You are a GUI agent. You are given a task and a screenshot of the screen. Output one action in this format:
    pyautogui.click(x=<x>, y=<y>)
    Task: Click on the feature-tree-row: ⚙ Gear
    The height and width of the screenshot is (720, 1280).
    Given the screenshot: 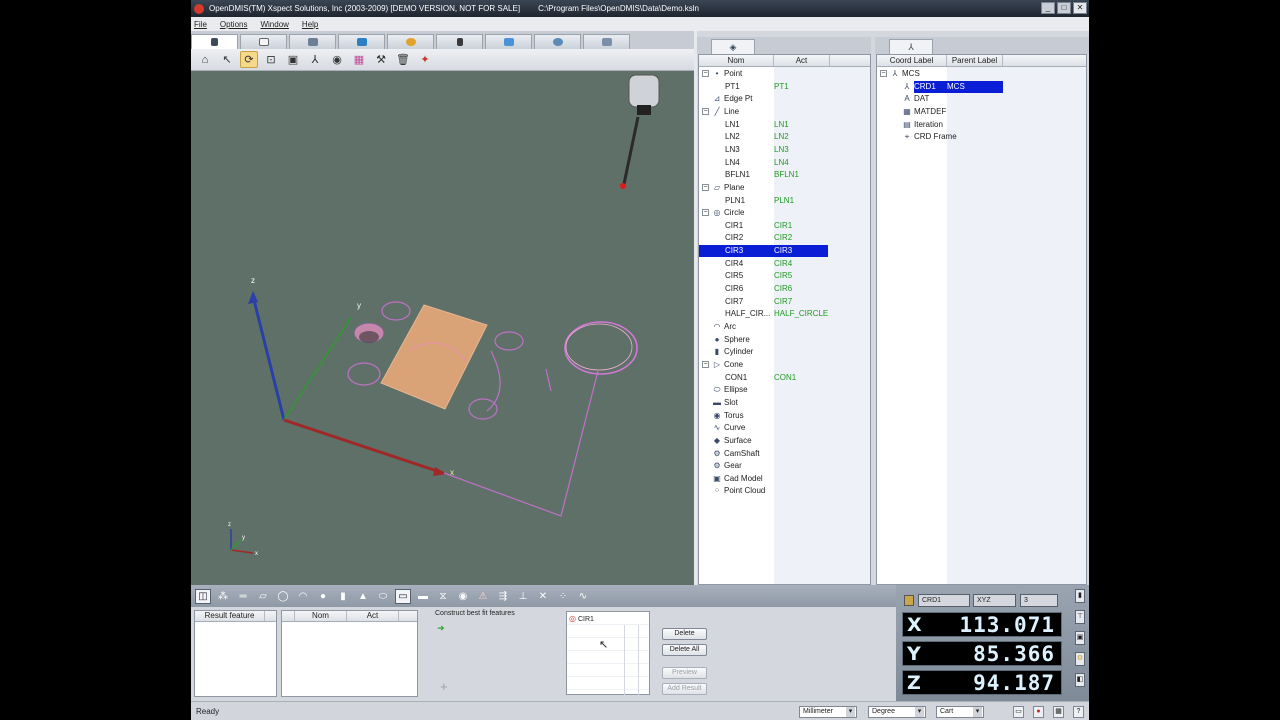 What is the action you would take?
    pyautogui.click(x=784, y=466)
    